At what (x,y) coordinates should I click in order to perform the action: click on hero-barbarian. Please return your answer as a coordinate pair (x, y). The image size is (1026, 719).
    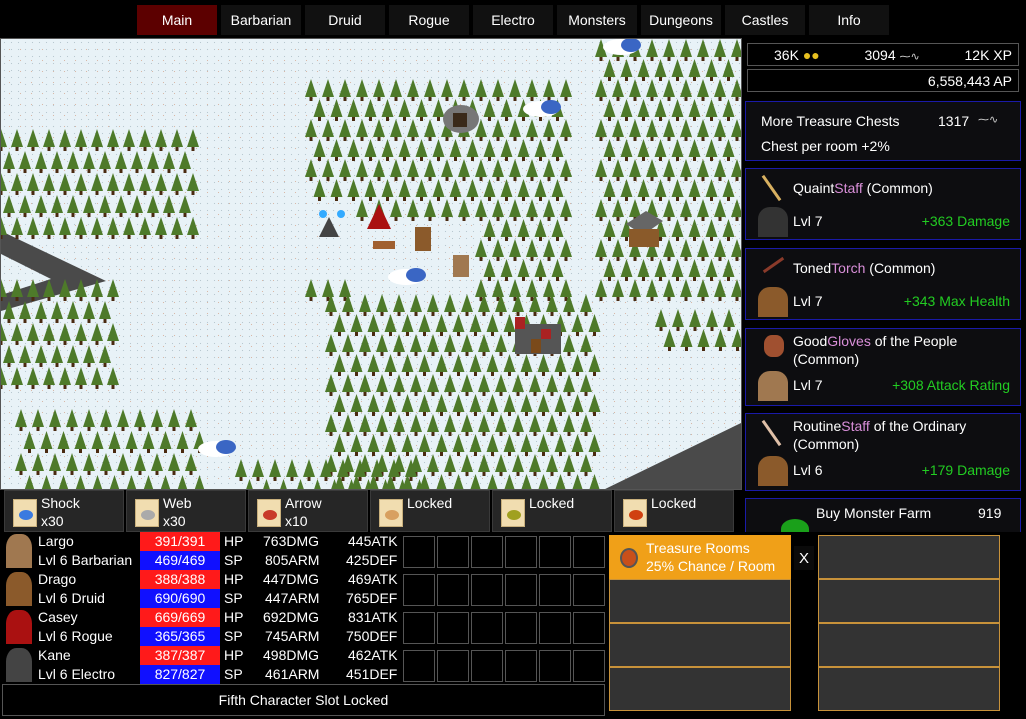
    Looking at the image, I should click on (461, 266).